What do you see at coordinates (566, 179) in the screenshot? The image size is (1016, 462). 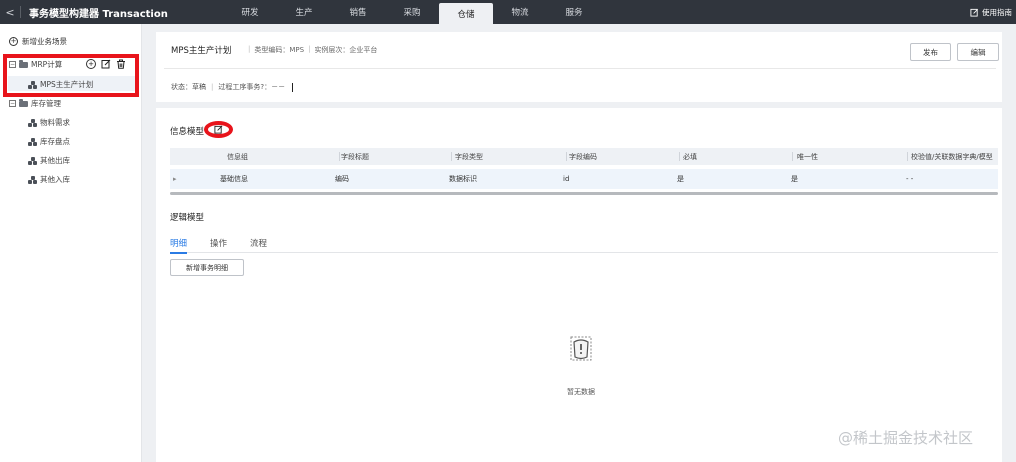 I see `cell-field-code: id` at bounding box center [566, 179].